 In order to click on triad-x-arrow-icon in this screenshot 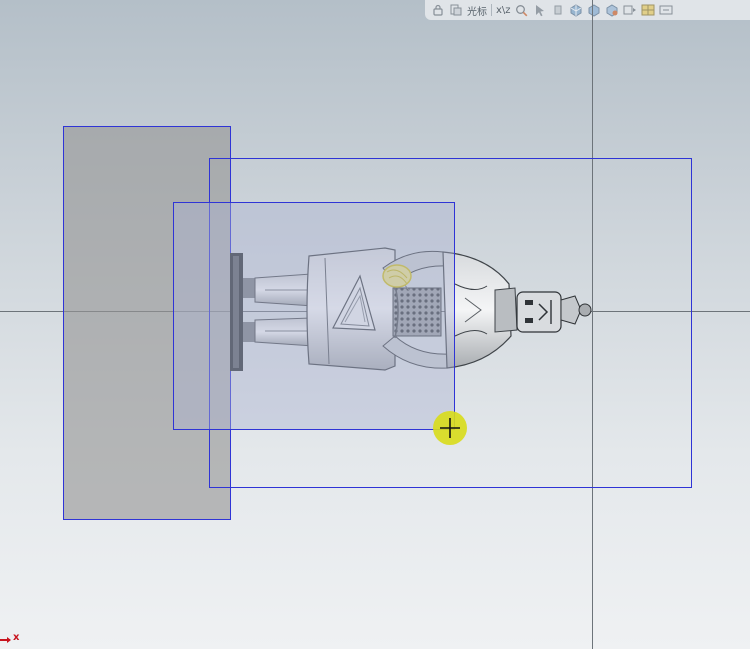, I will do `click(5, 640)`.